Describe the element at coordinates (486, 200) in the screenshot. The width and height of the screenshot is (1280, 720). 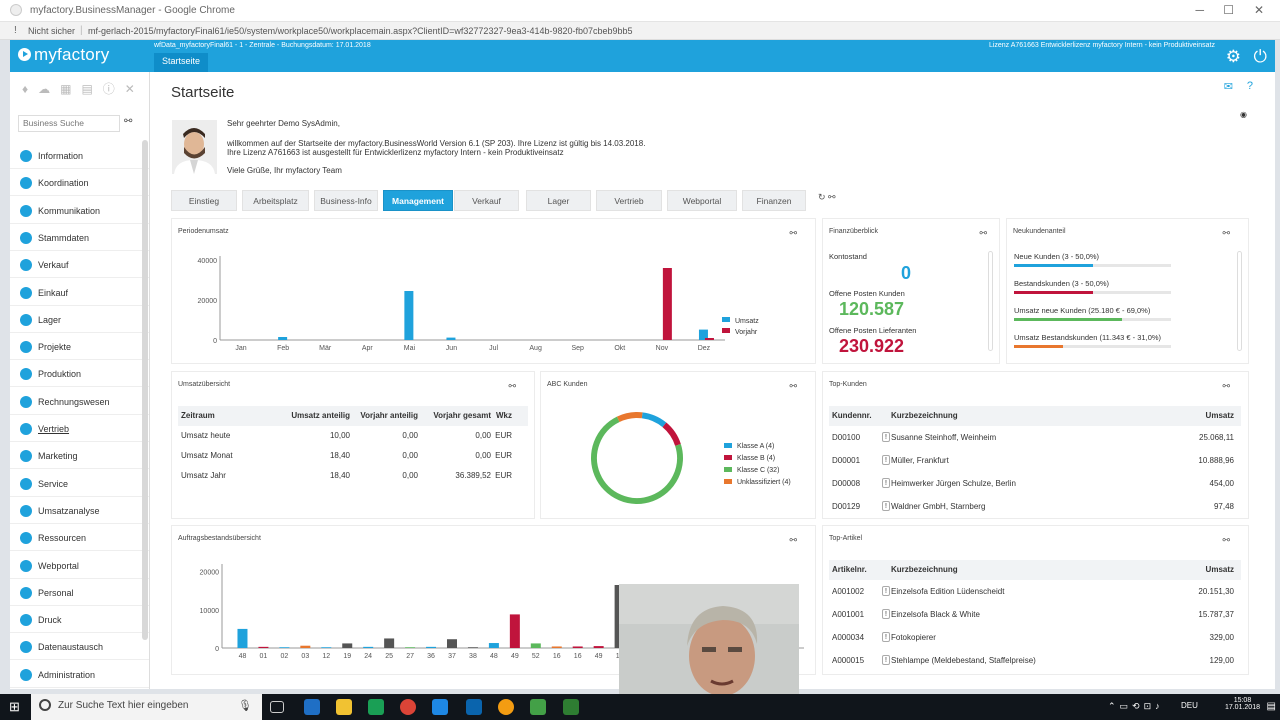
I see `tab-verkauf: Verkauf` at that location.